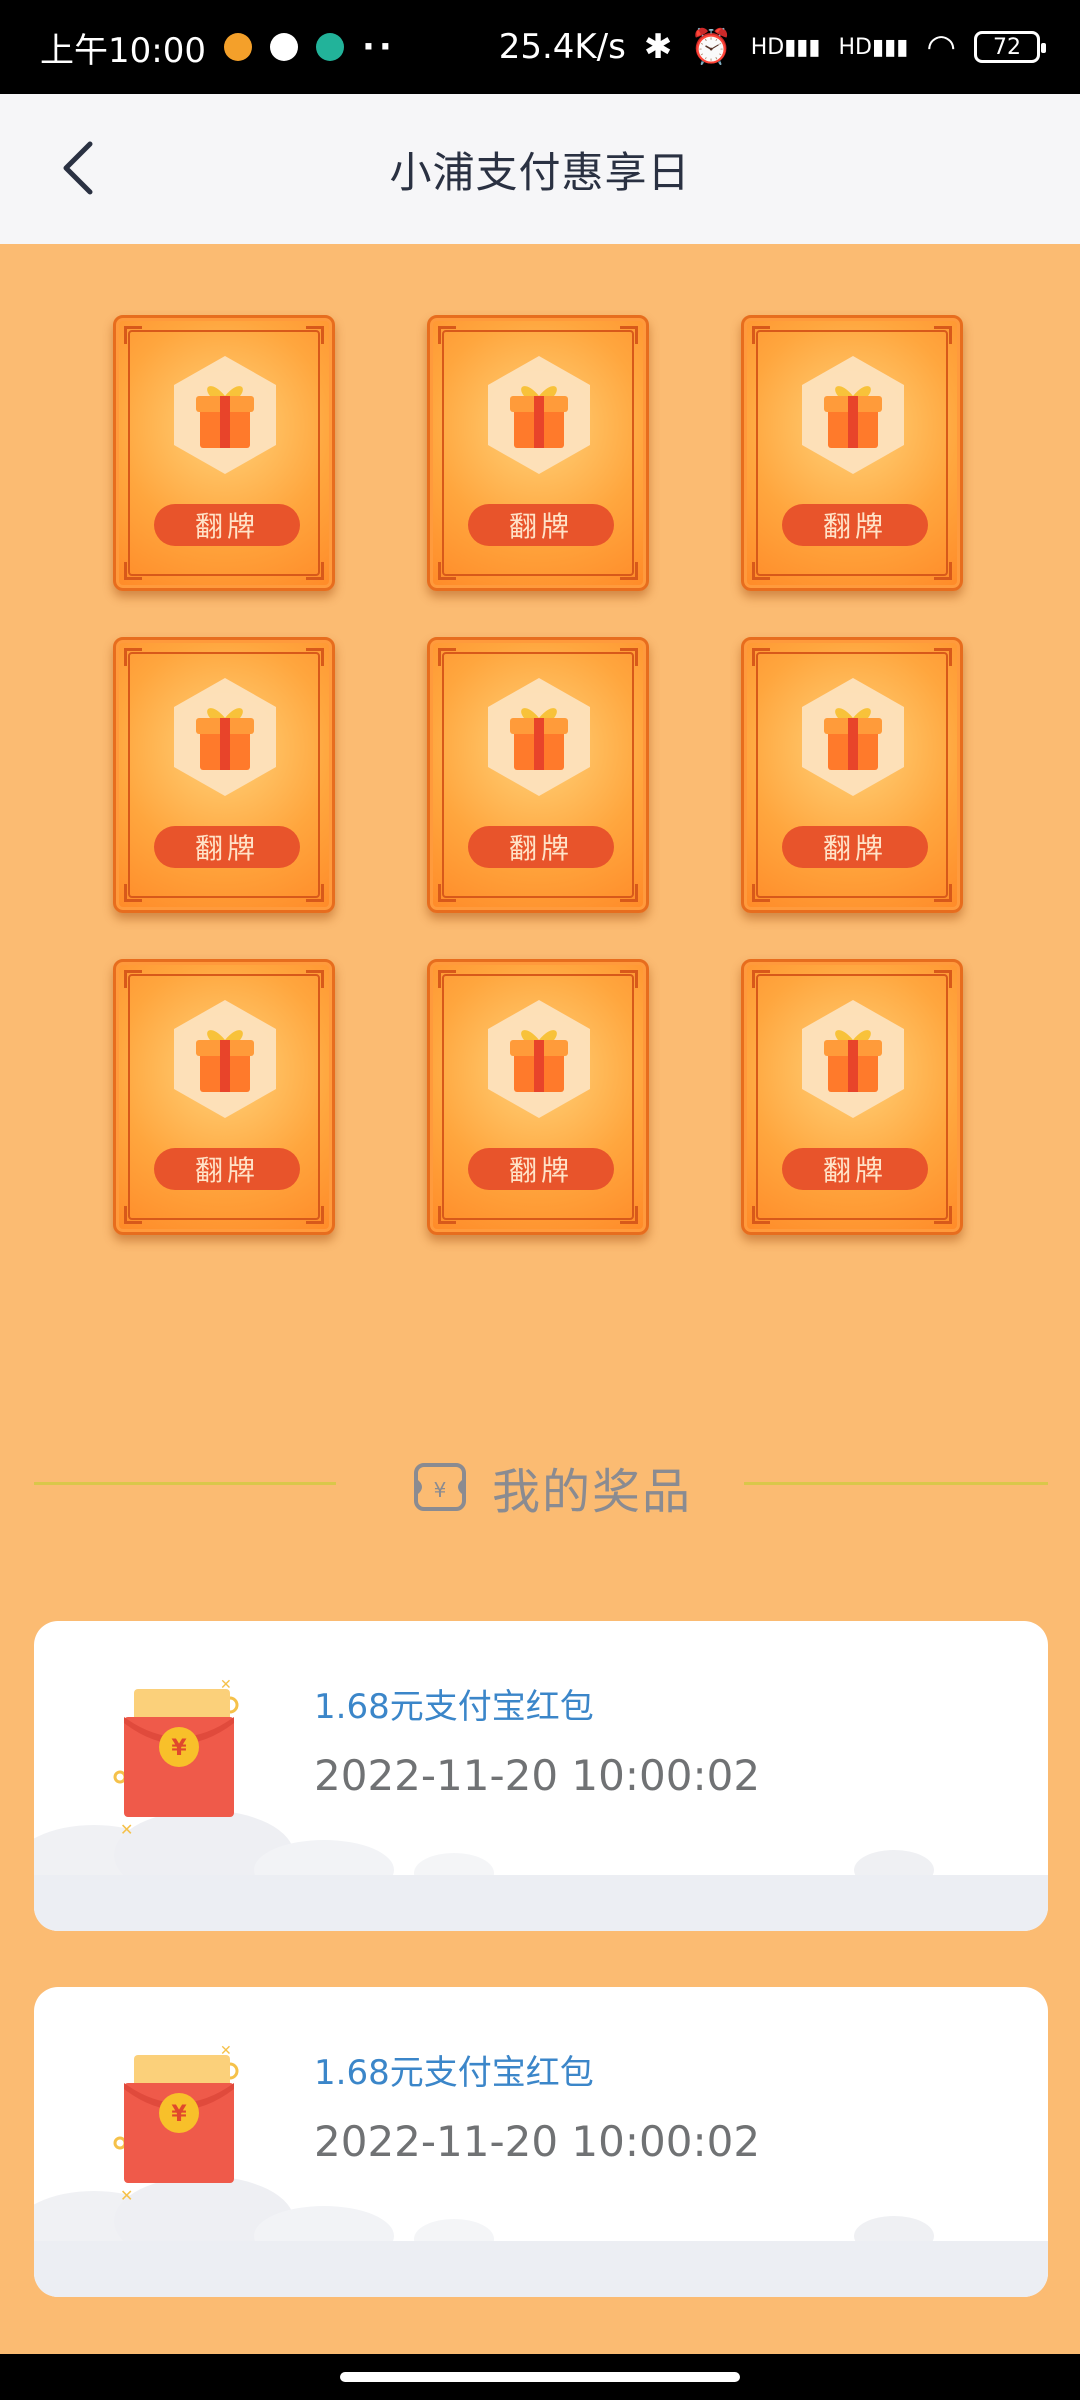  What do you see at coordinates (658, 47) in the screenshot?
I see `bluetooth-icon: ✱` at bounding box center [658, 47].